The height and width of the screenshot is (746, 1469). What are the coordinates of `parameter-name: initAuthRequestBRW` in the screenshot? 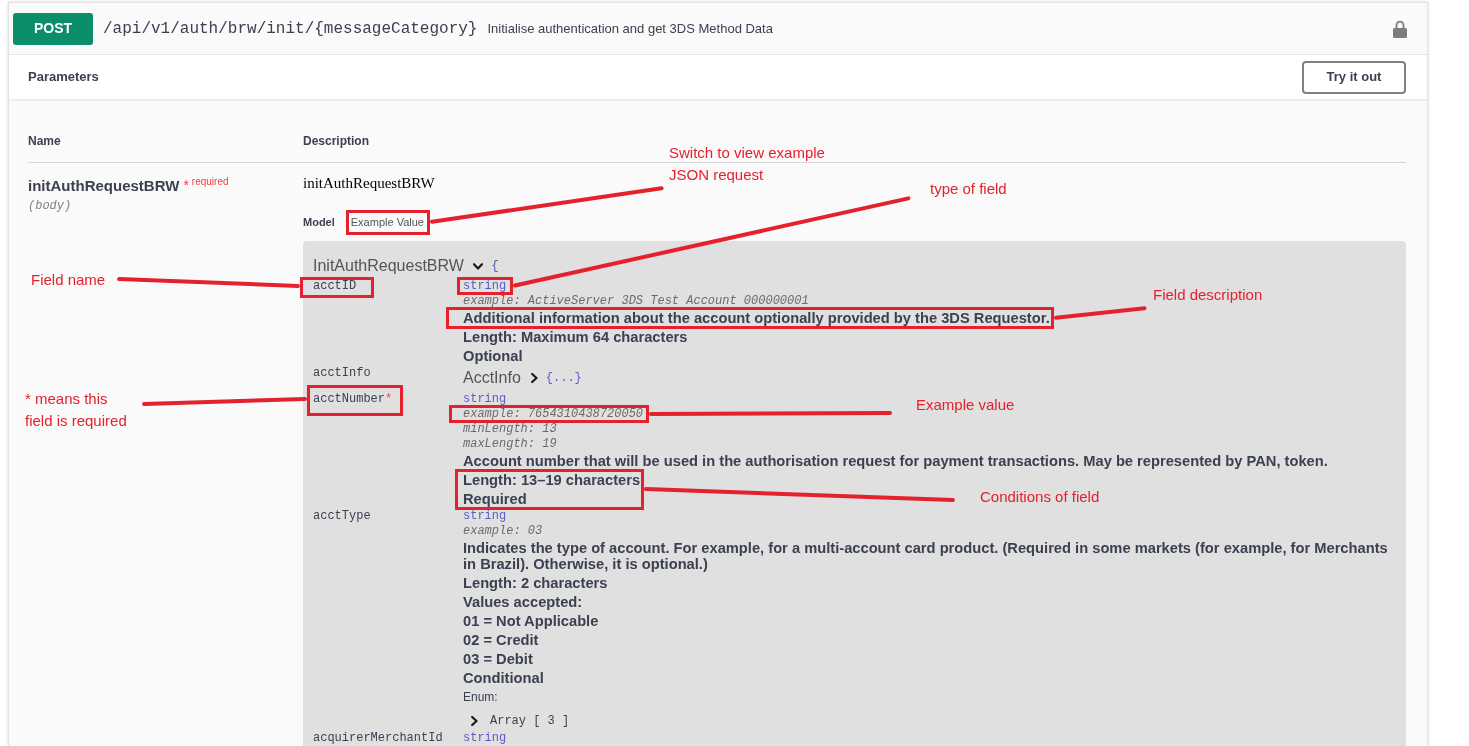 It's located at (104, 186).